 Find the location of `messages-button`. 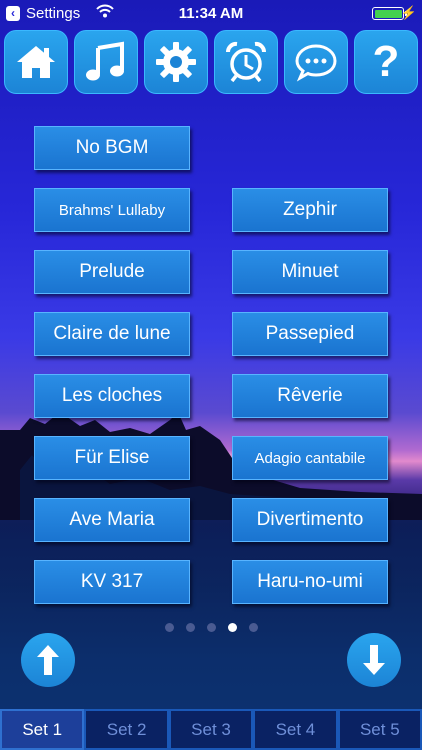

messages-button is located at coordinates (316, 62).